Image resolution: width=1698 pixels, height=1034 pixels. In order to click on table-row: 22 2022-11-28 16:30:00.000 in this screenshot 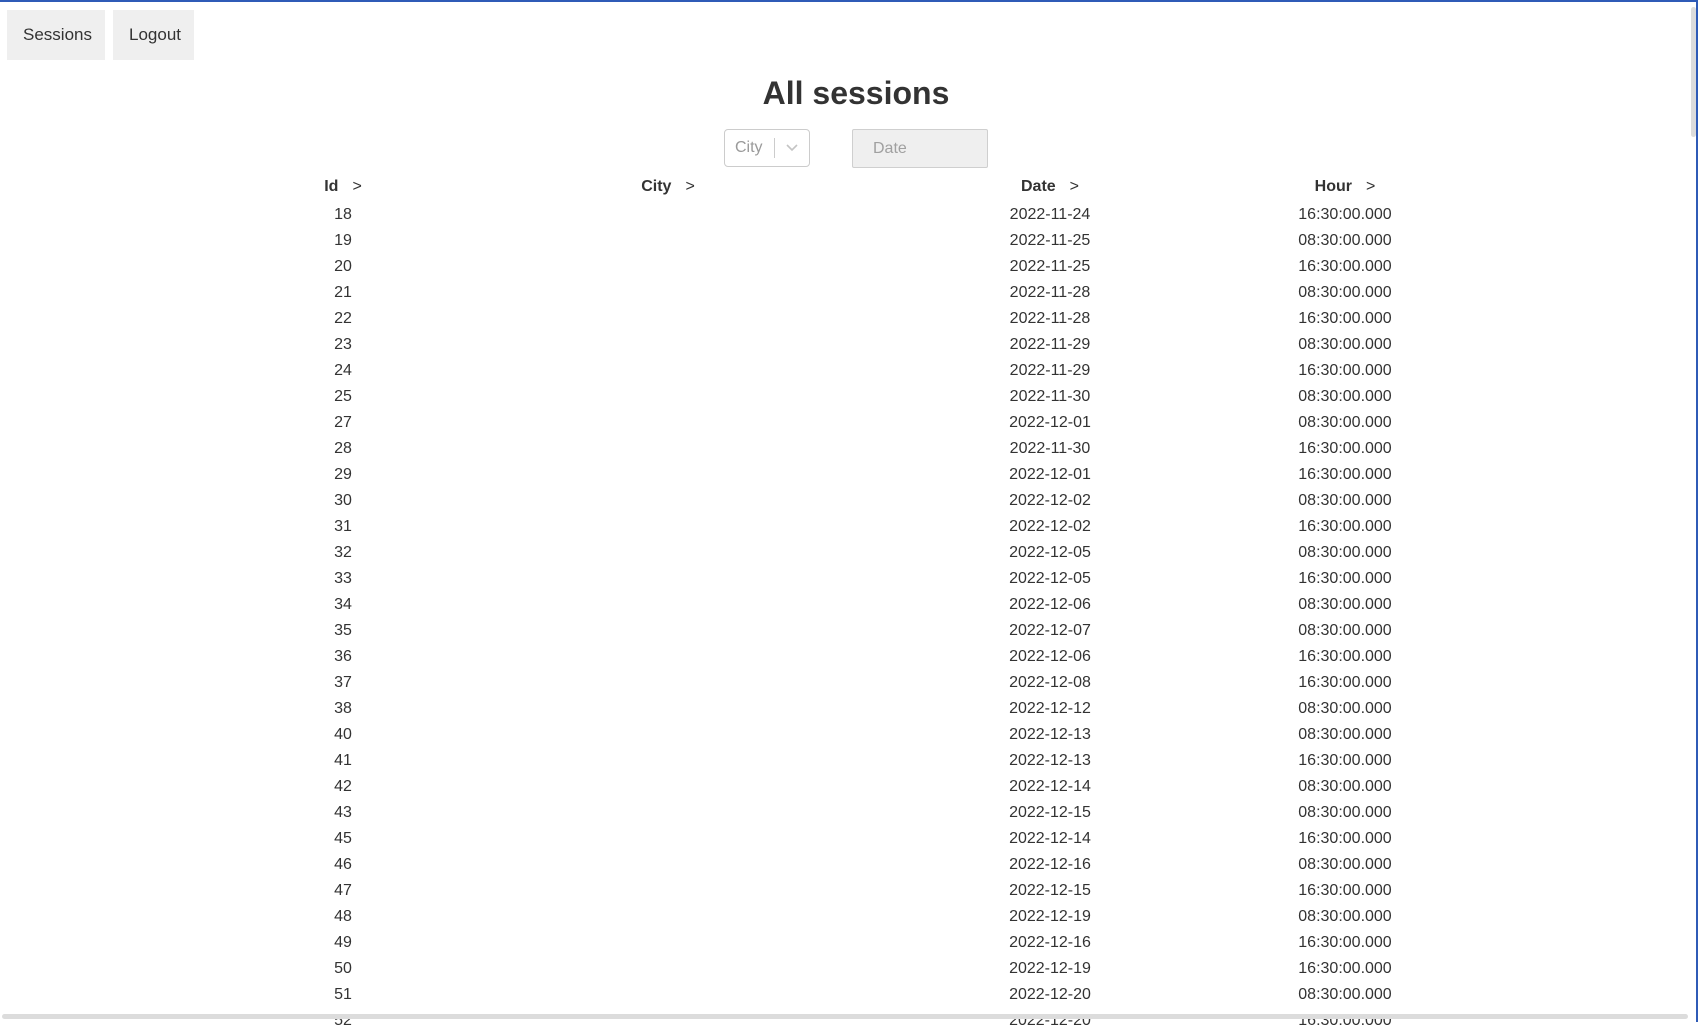, I will do `click(870, 319)`.